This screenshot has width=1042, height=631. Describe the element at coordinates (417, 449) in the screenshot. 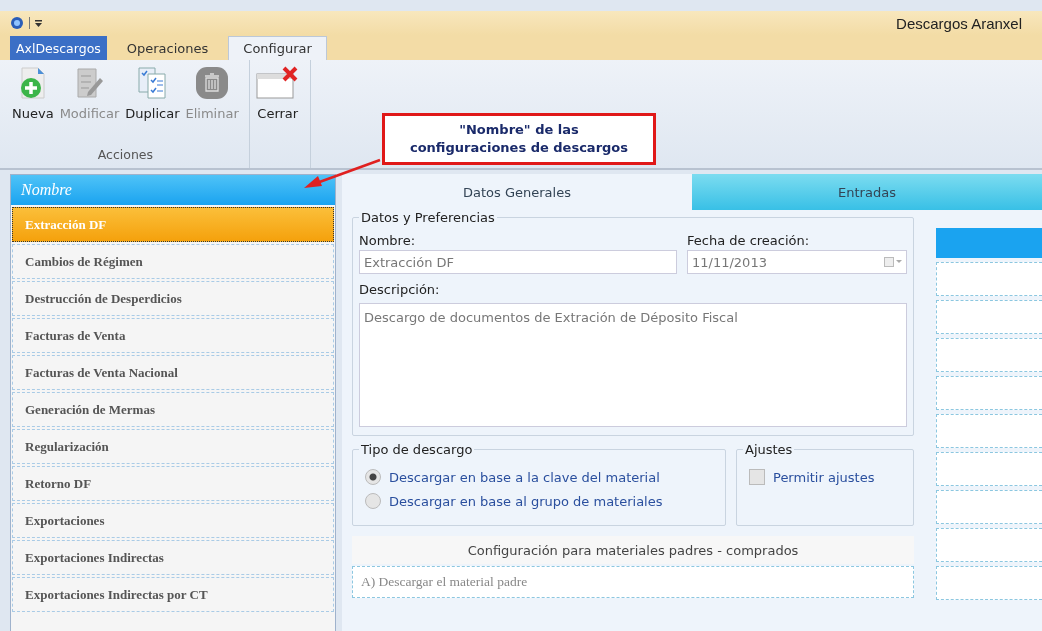

I see `group-title: Tipo de descargo` at that location.